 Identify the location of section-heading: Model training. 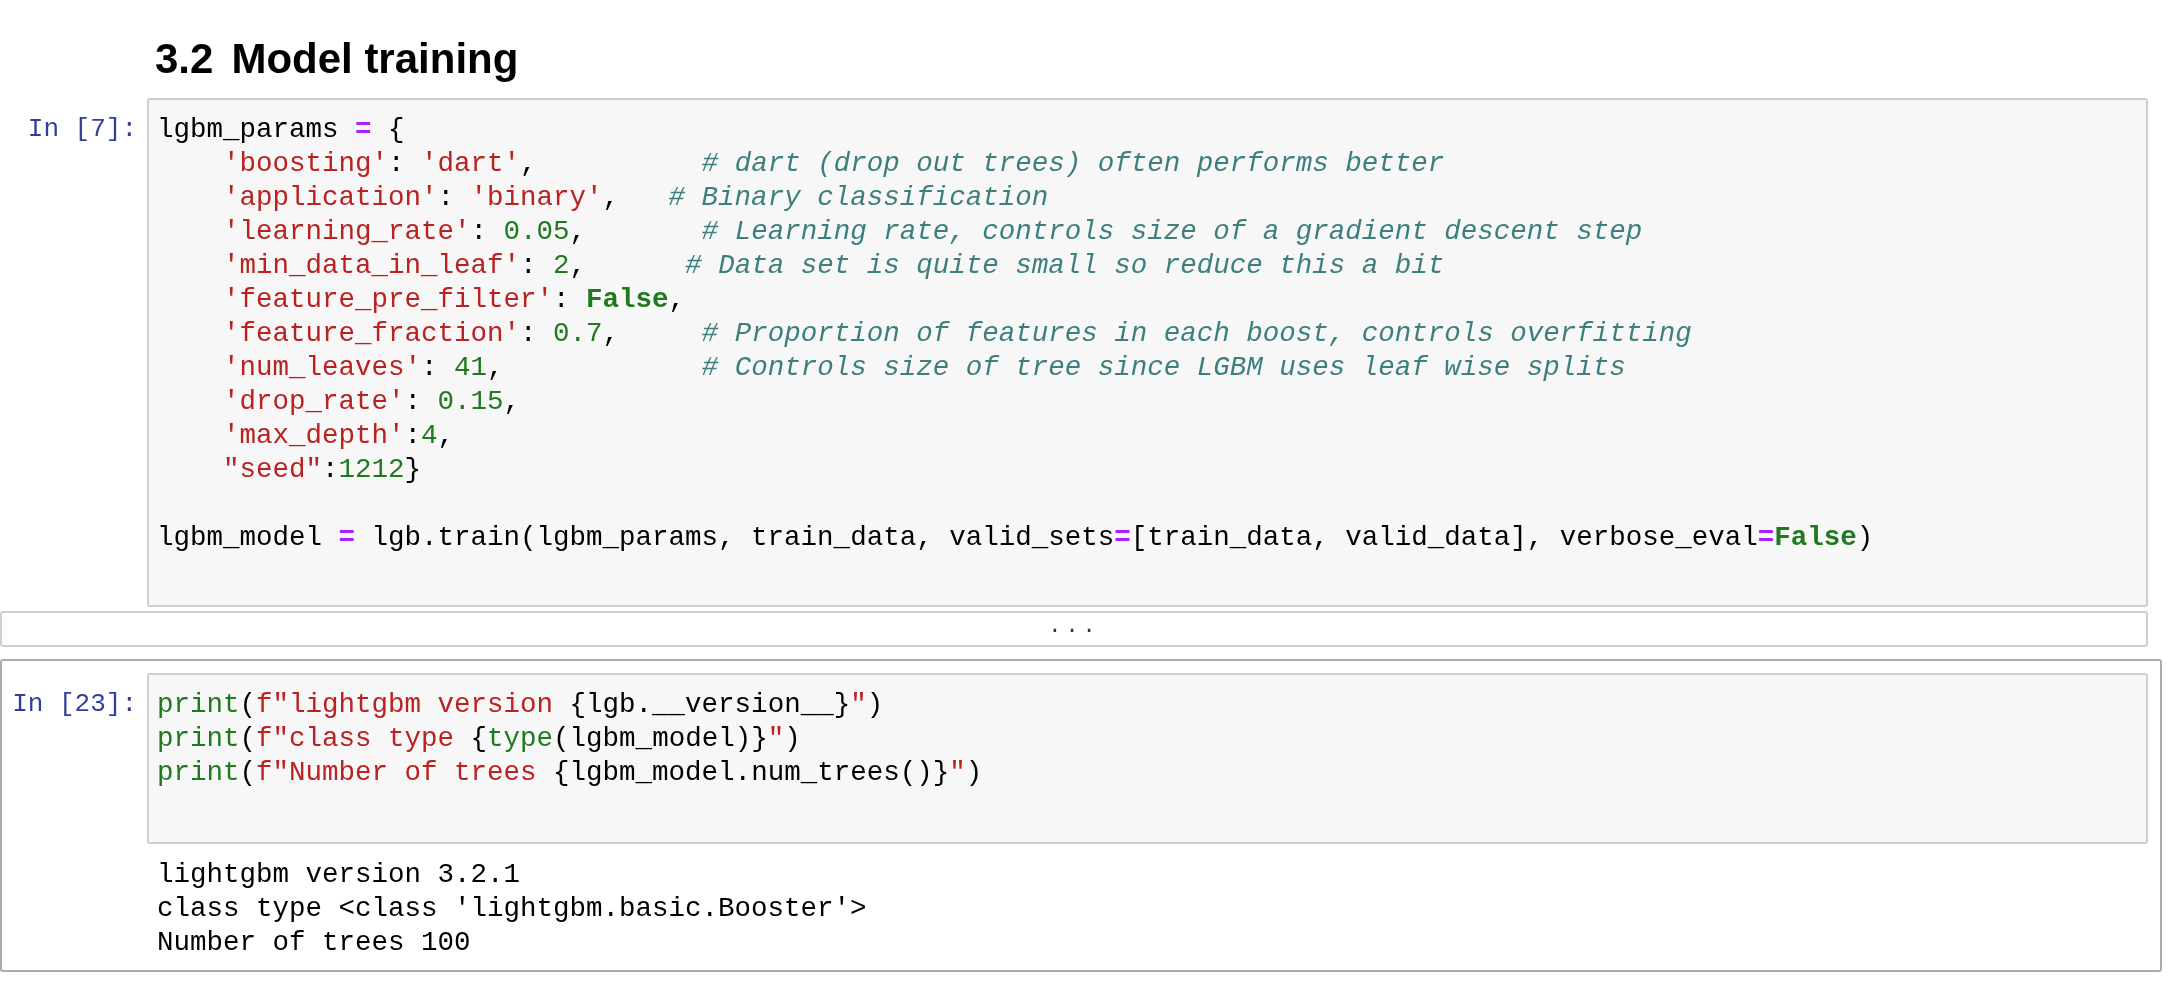
(375, 59).